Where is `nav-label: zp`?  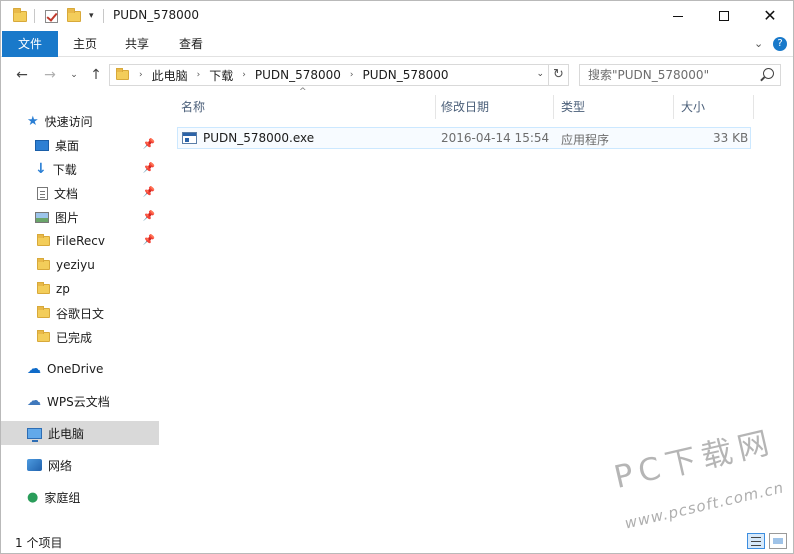 nav-label: zp is located at coordinates (63, 289).